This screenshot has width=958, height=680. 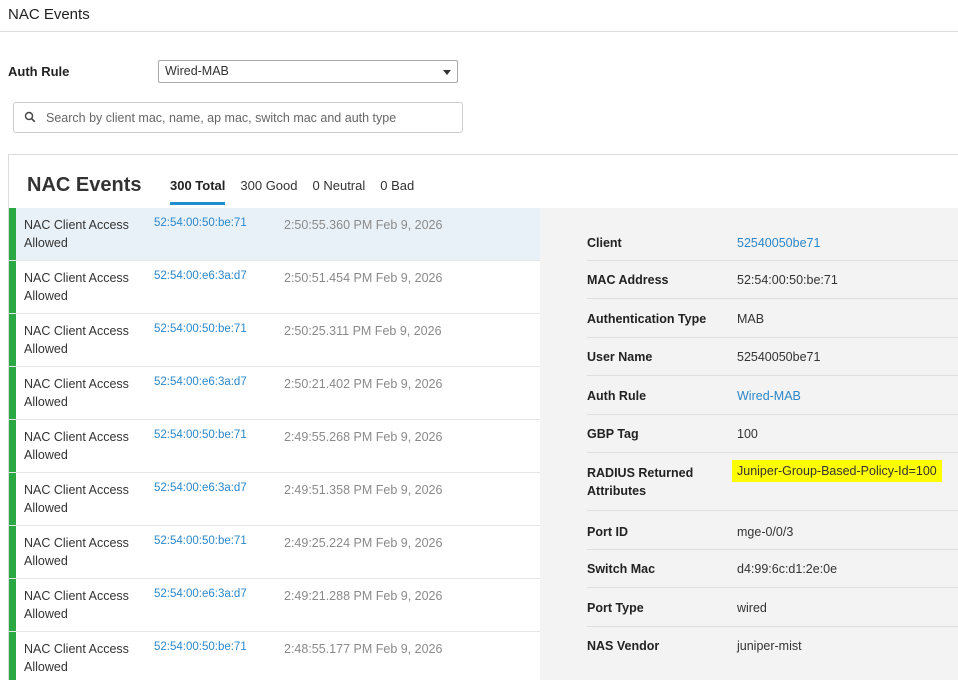 I want to click on detail-label: RADIUS Returned Attributes, so click(x=640, y=482).